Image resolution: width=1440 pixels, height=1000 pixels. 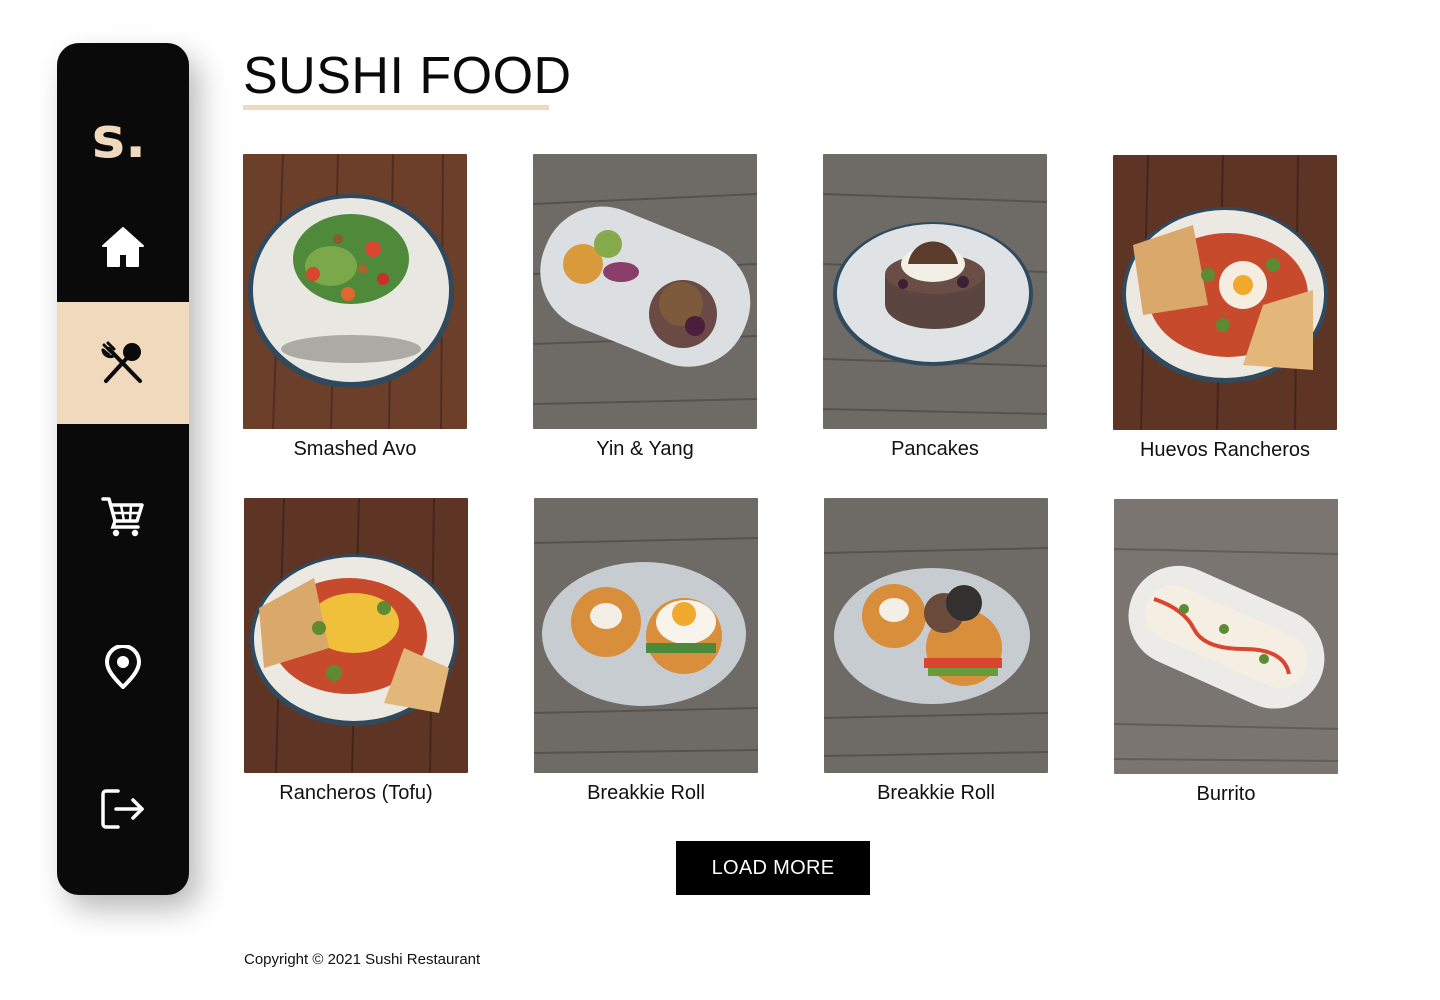 I want to click on food-photo-breakkie-roll, so click(x=646, y=635).